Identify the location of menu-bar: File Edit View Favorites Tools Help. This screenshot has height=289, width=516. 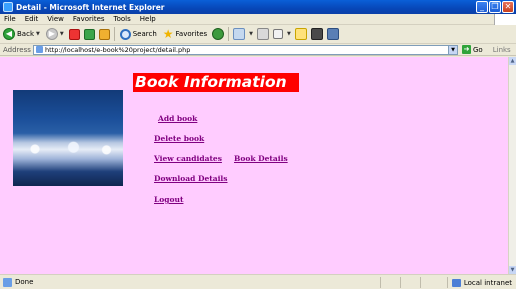
(258, 19).